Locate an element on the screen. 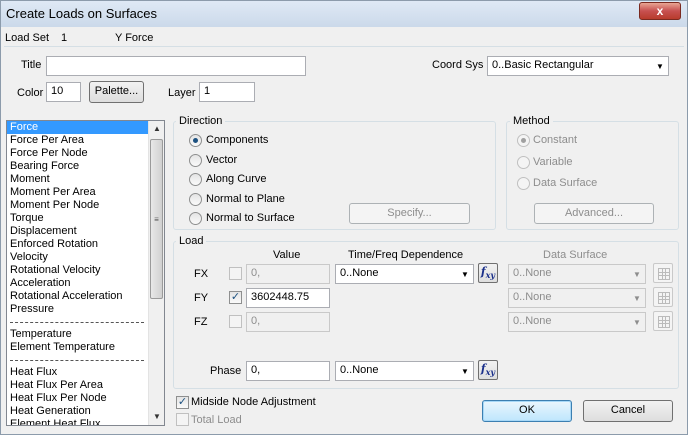 The width and height of the screenshot is (688, 435). load-set-name: Y Force is located at coordinates (134, 38).